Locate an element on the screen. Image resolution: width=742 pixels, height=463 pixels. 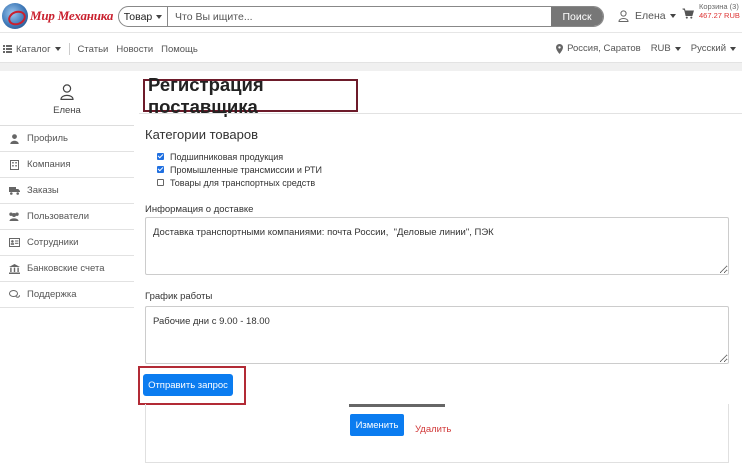
submit-request-button: Отправить запрос is located at coordinates (188, 385).